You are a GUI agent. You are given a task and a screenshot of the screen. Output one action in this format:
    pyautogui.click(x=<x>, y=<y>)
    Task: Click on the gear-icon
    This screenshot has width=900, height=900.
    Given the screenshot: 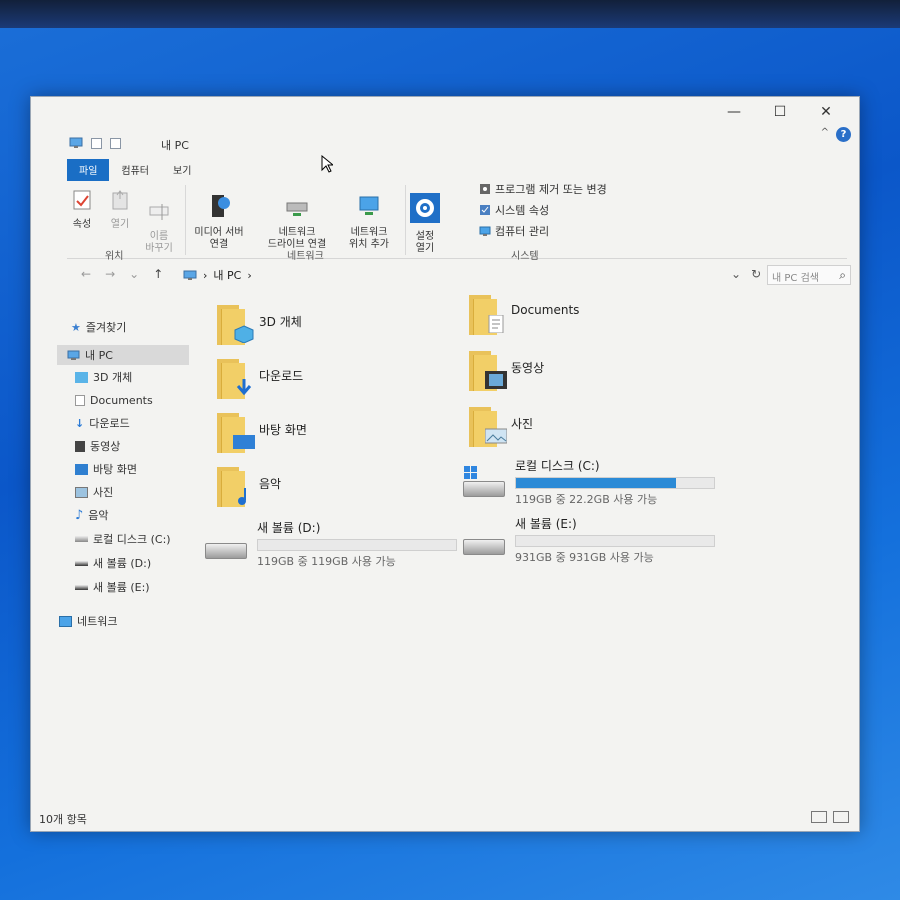 What is the action you would take?
    pyautogui.click(x=425, y=208)
    